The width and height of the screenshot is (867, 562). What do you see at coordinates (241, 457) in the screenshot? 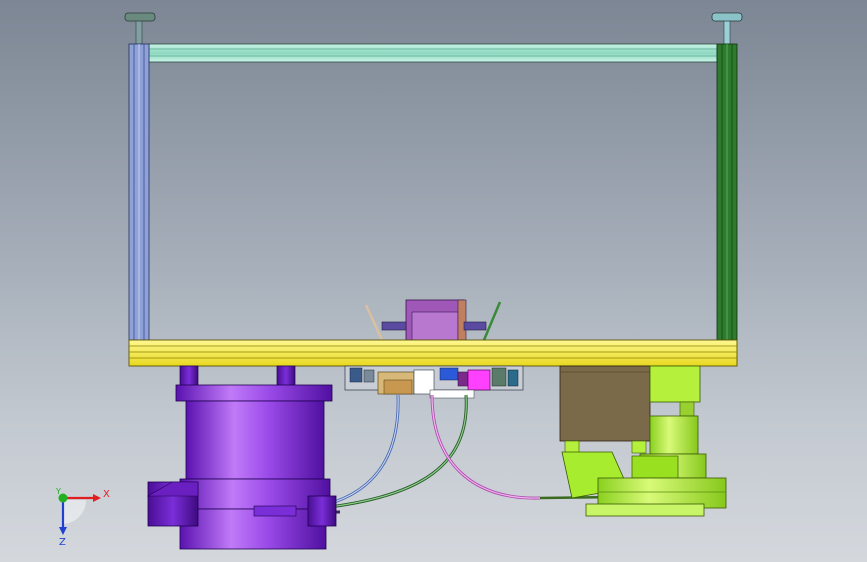
I see `left-motor-assembly` at bounding box center [241, 457].